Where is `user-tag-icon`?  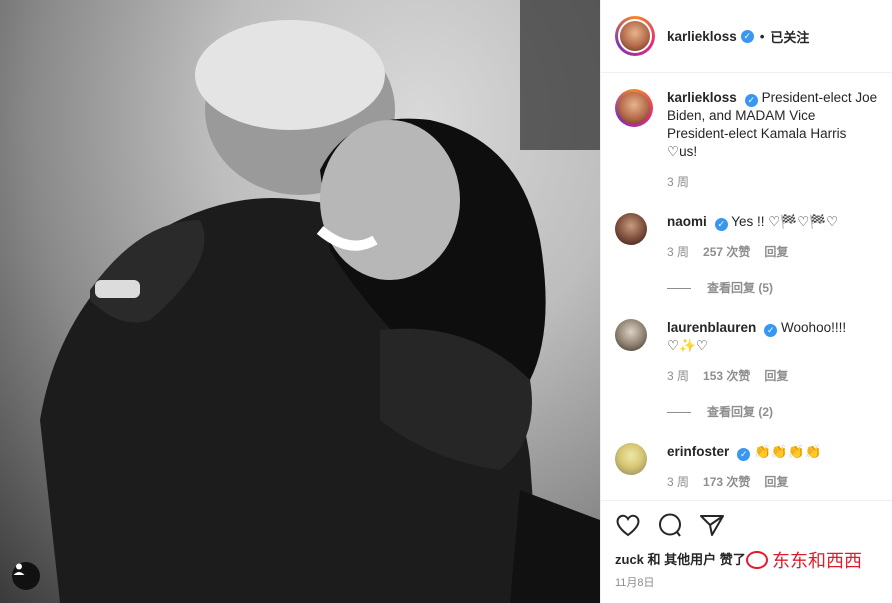 user-tag-icon is located at coordinates (26, 576).